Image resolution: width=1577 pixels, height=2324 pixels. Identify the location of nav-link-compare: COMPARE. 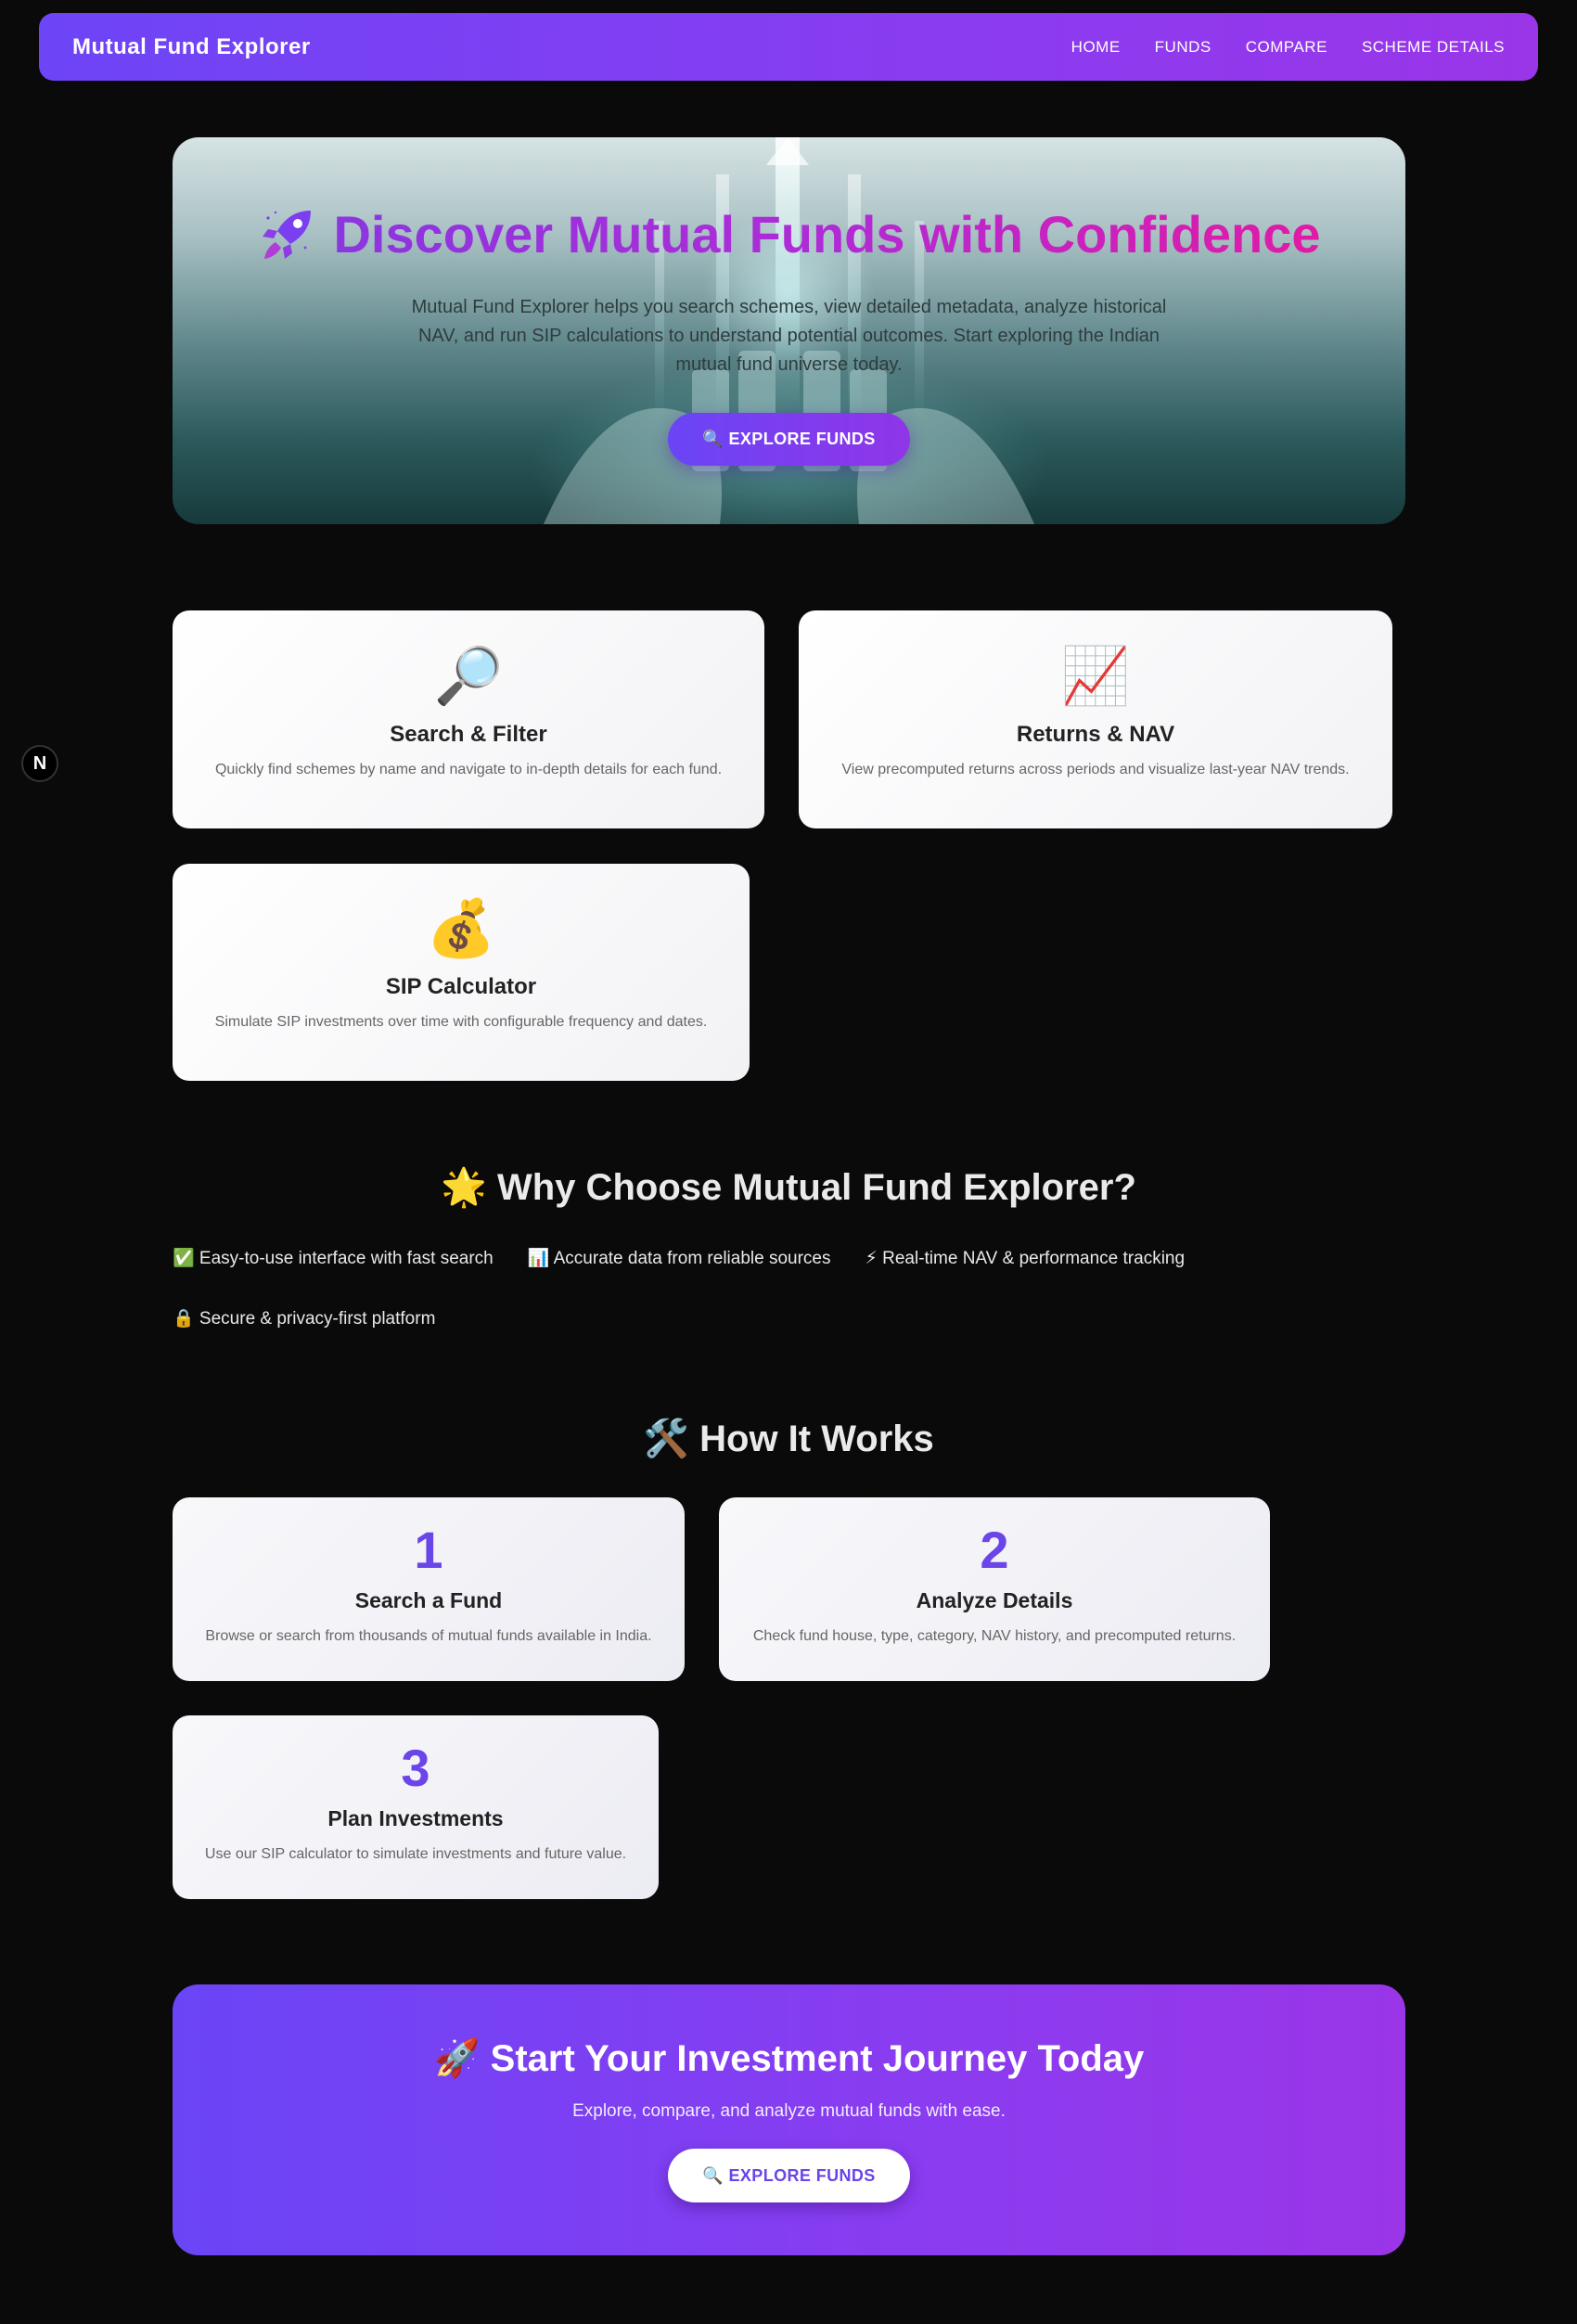
(1286, 47).